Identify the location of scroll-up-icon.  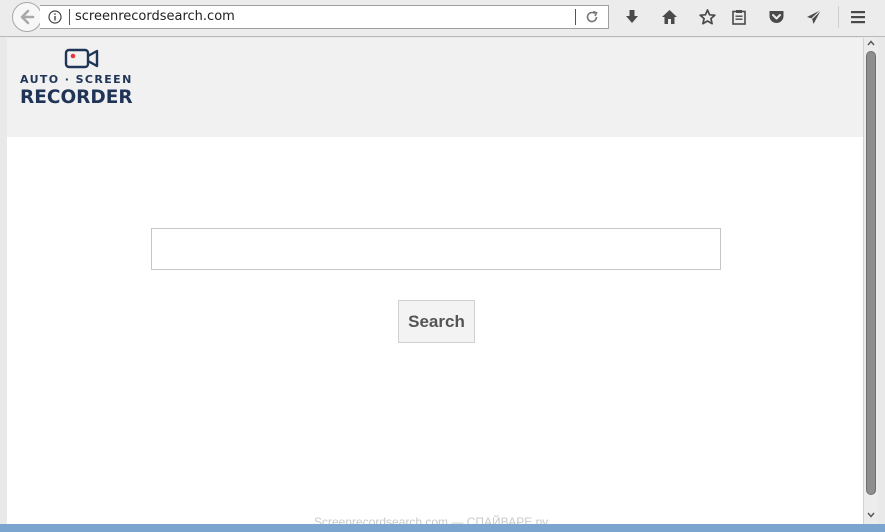
(871, 43).